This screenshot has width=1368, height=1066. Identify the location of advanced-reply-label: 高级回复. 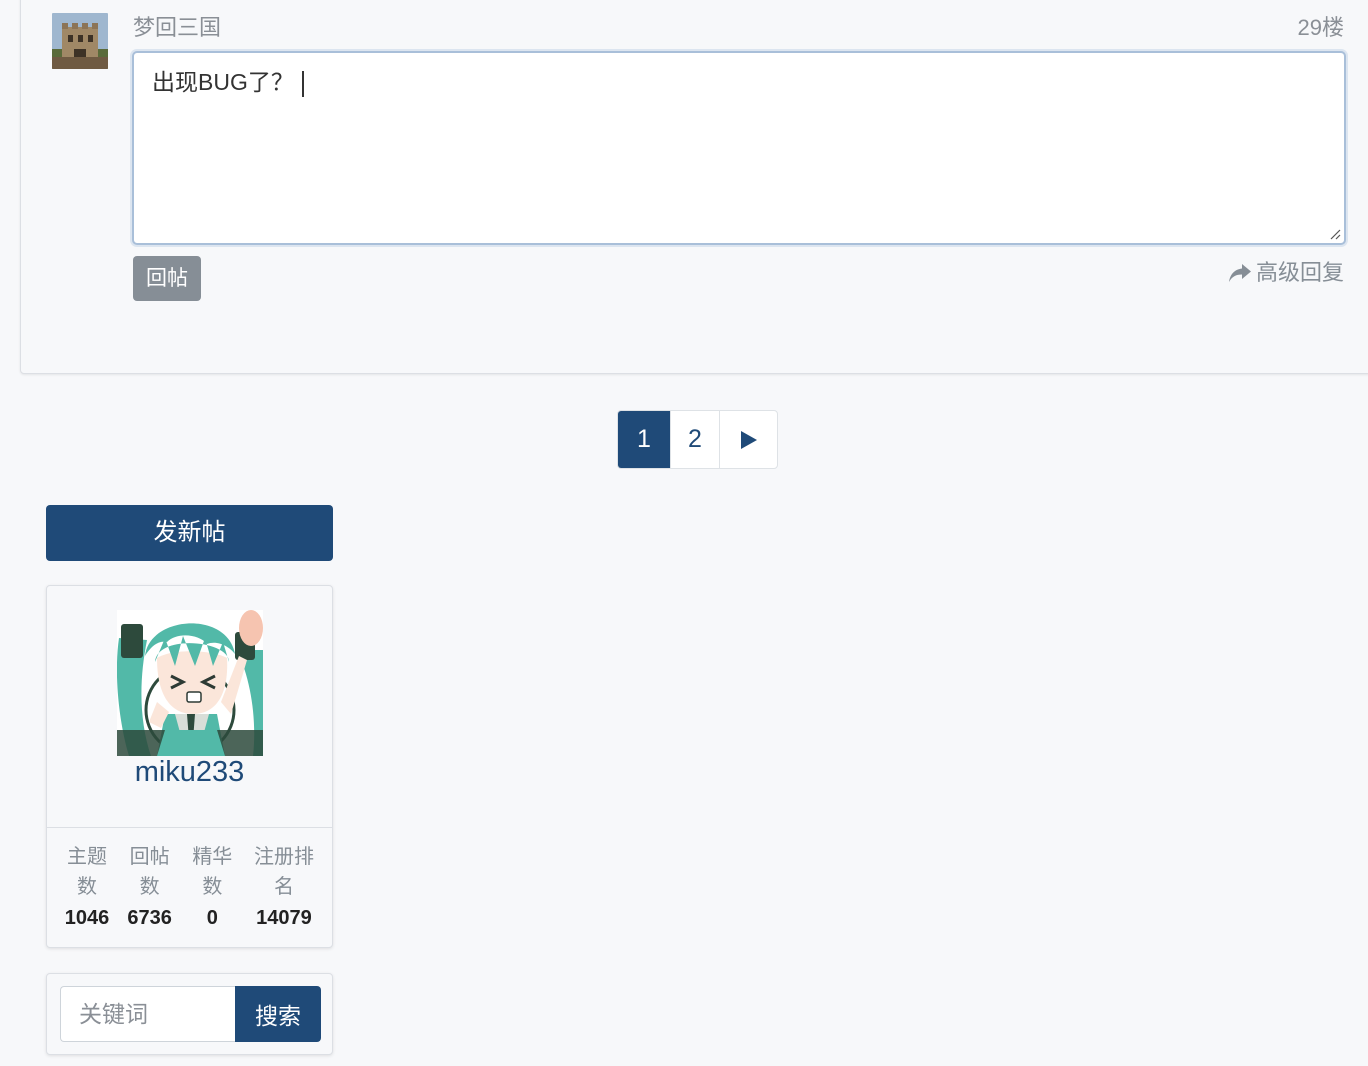
(1299, 272).